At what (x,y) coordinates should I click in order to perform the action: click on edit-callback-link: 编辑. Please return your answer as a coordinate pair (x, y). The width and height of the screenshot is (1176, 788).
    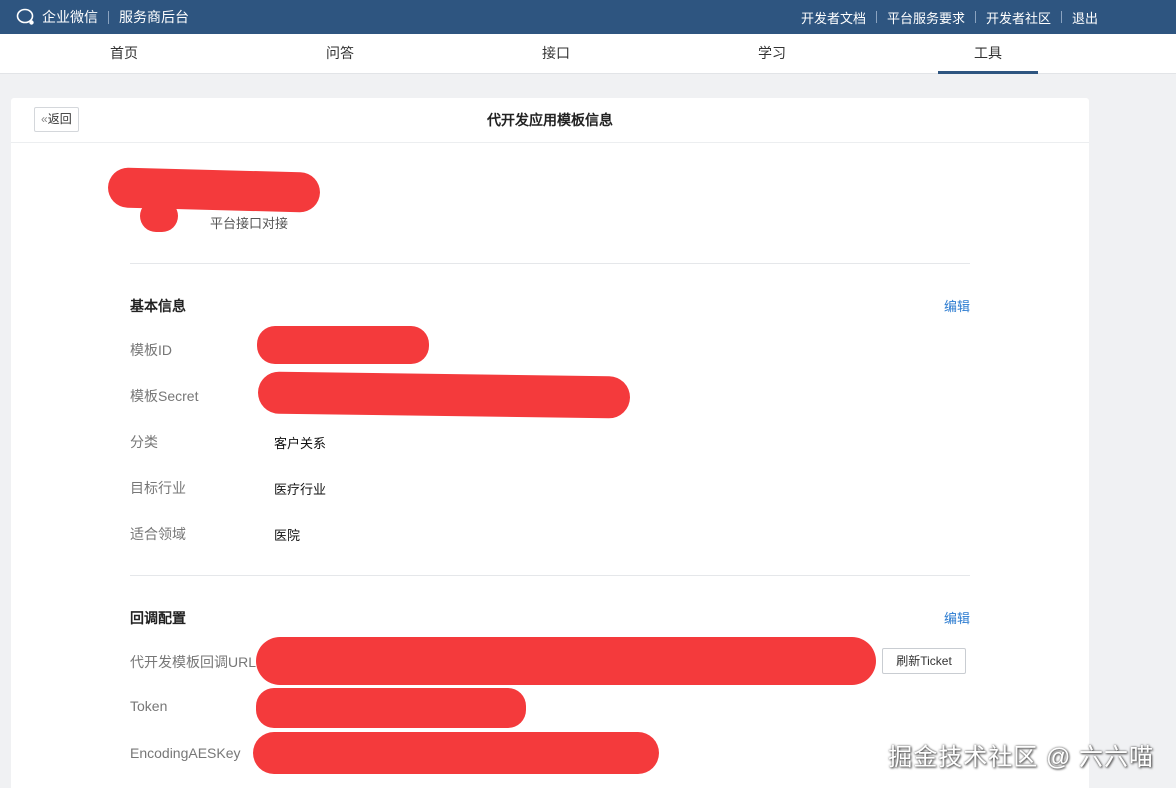
    Looking at the image, I should click on (957, 617).